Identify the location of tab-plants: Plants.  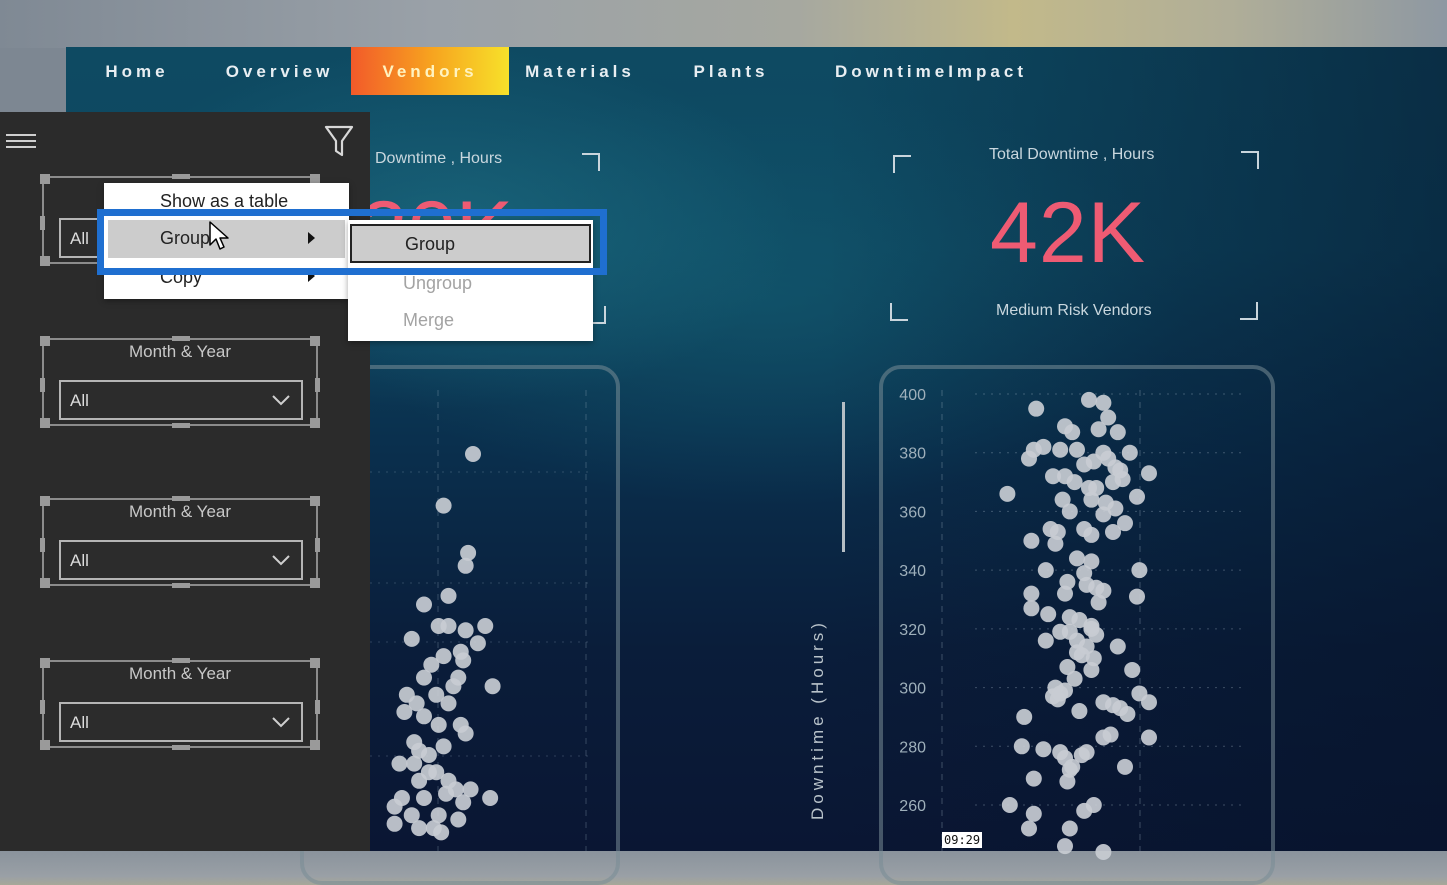
(731, 71).